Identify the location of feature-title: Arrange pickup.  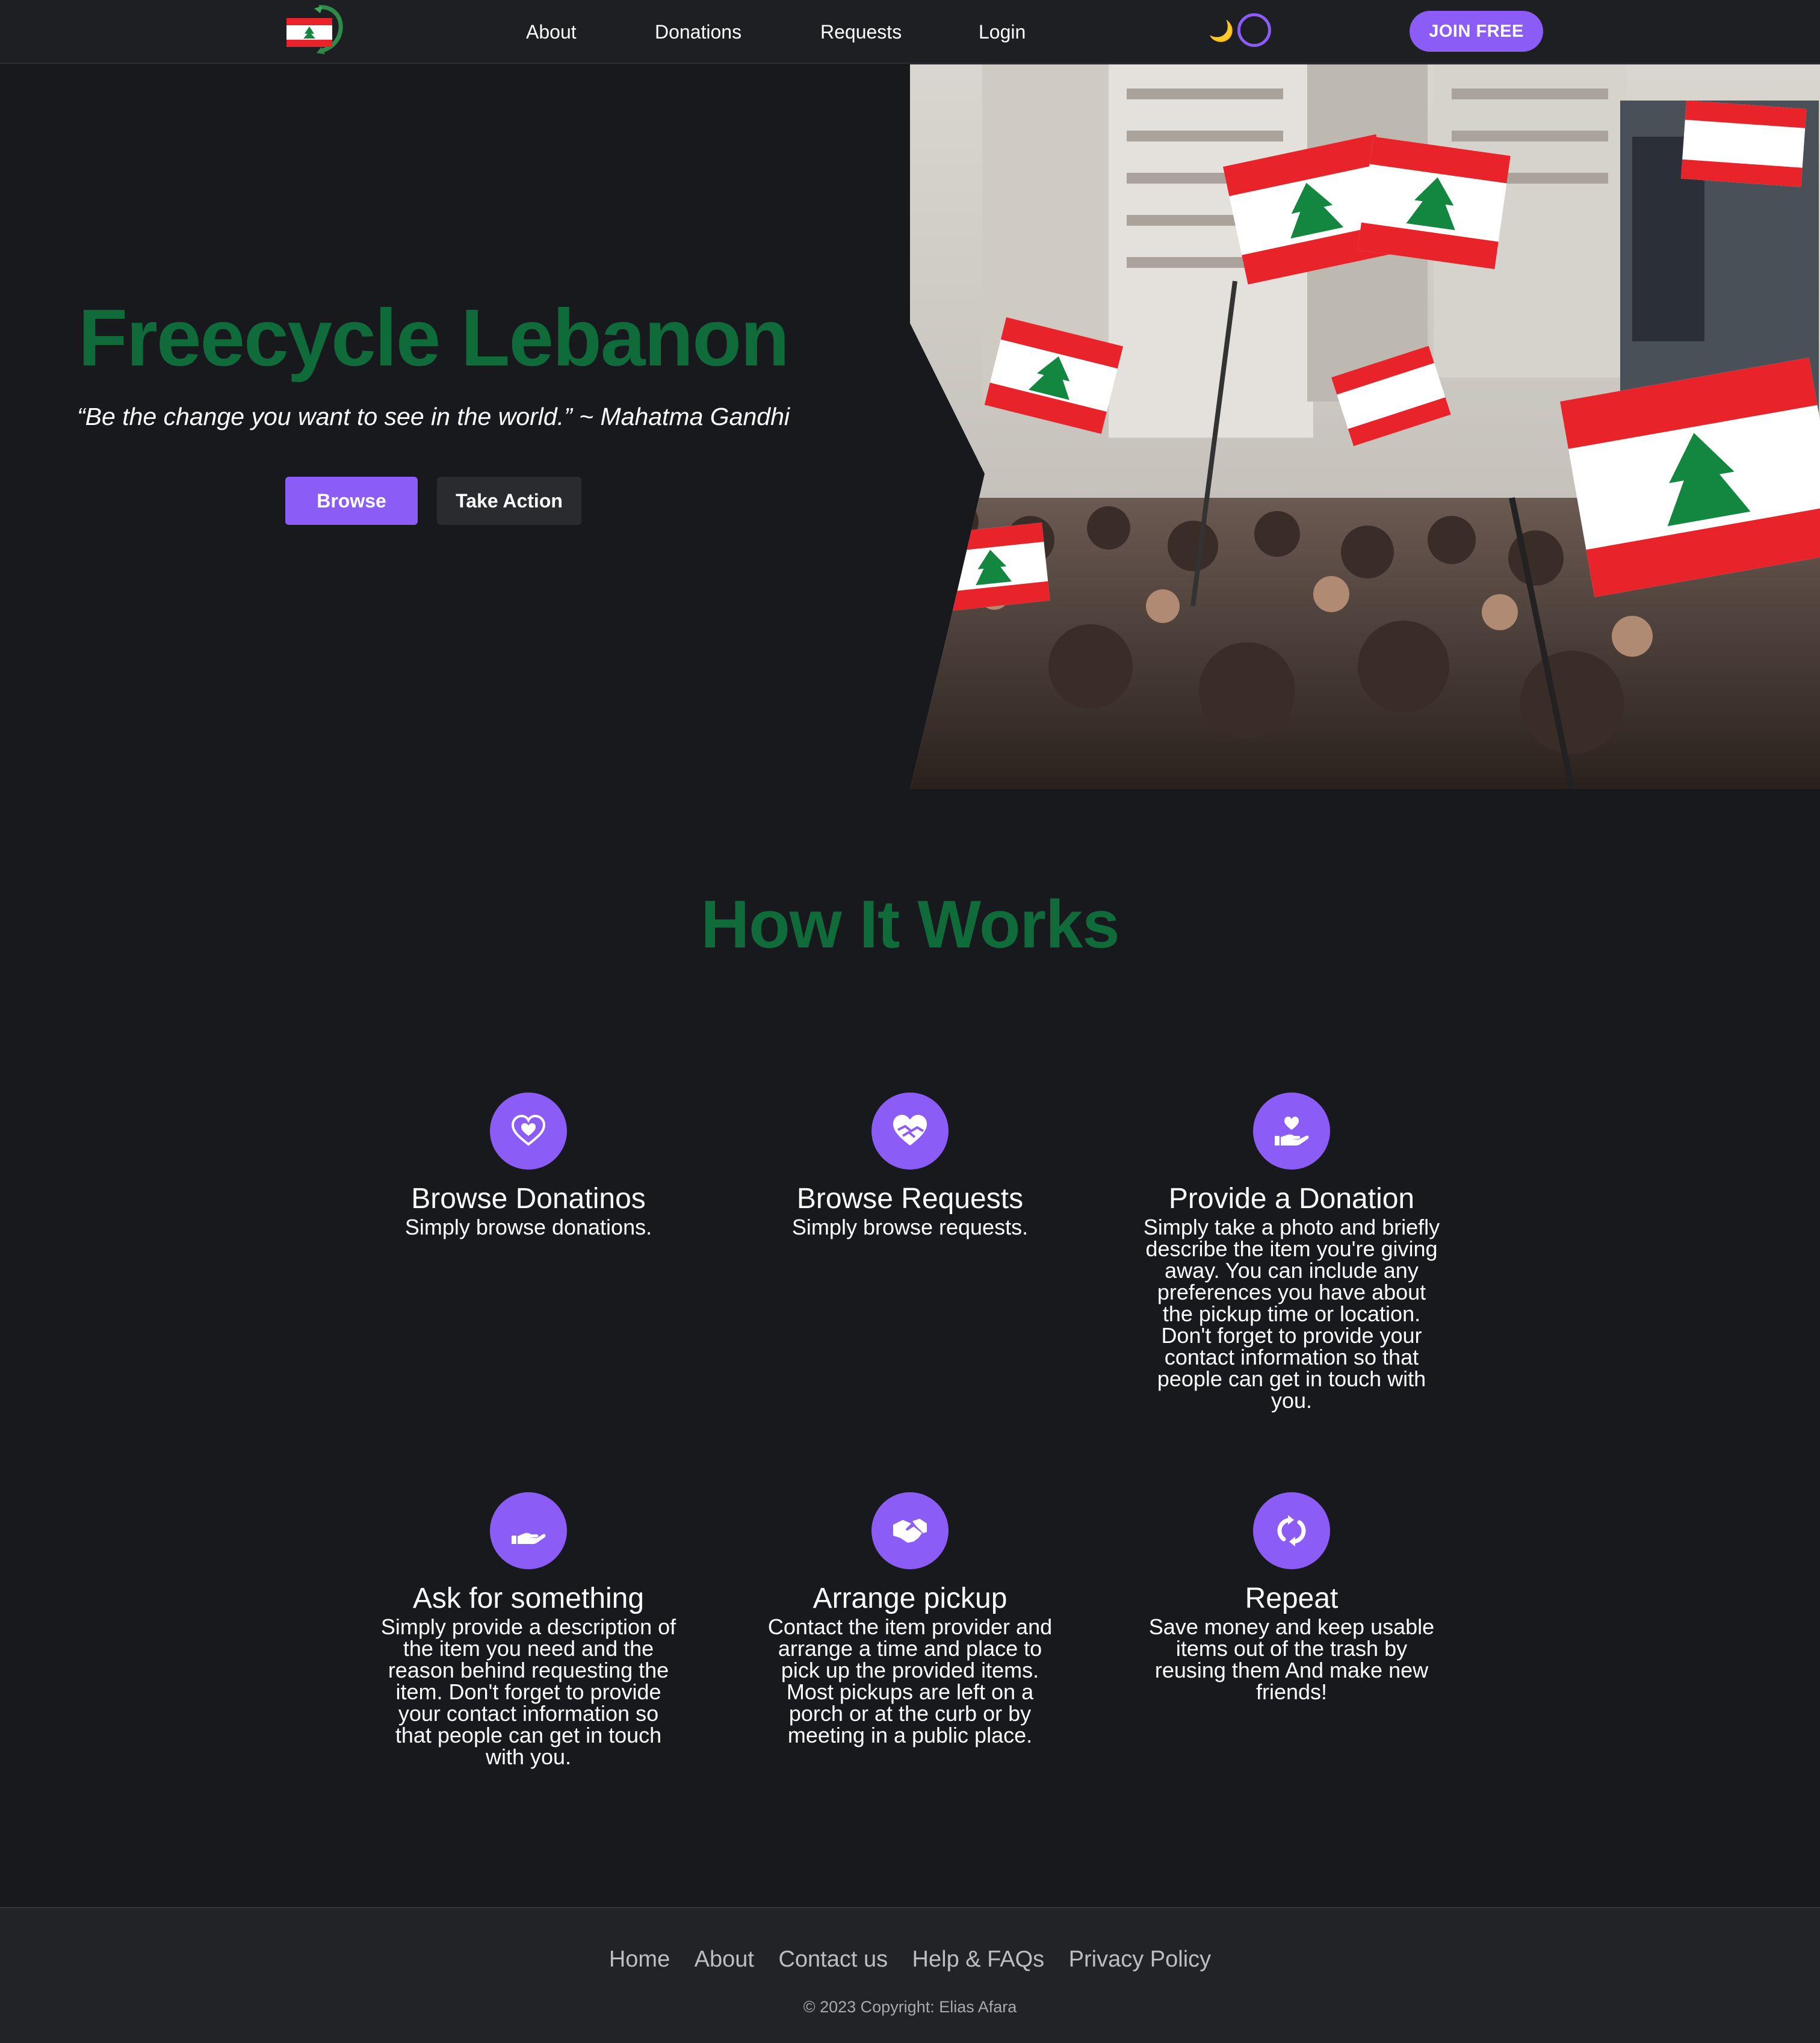
(910, 1599).